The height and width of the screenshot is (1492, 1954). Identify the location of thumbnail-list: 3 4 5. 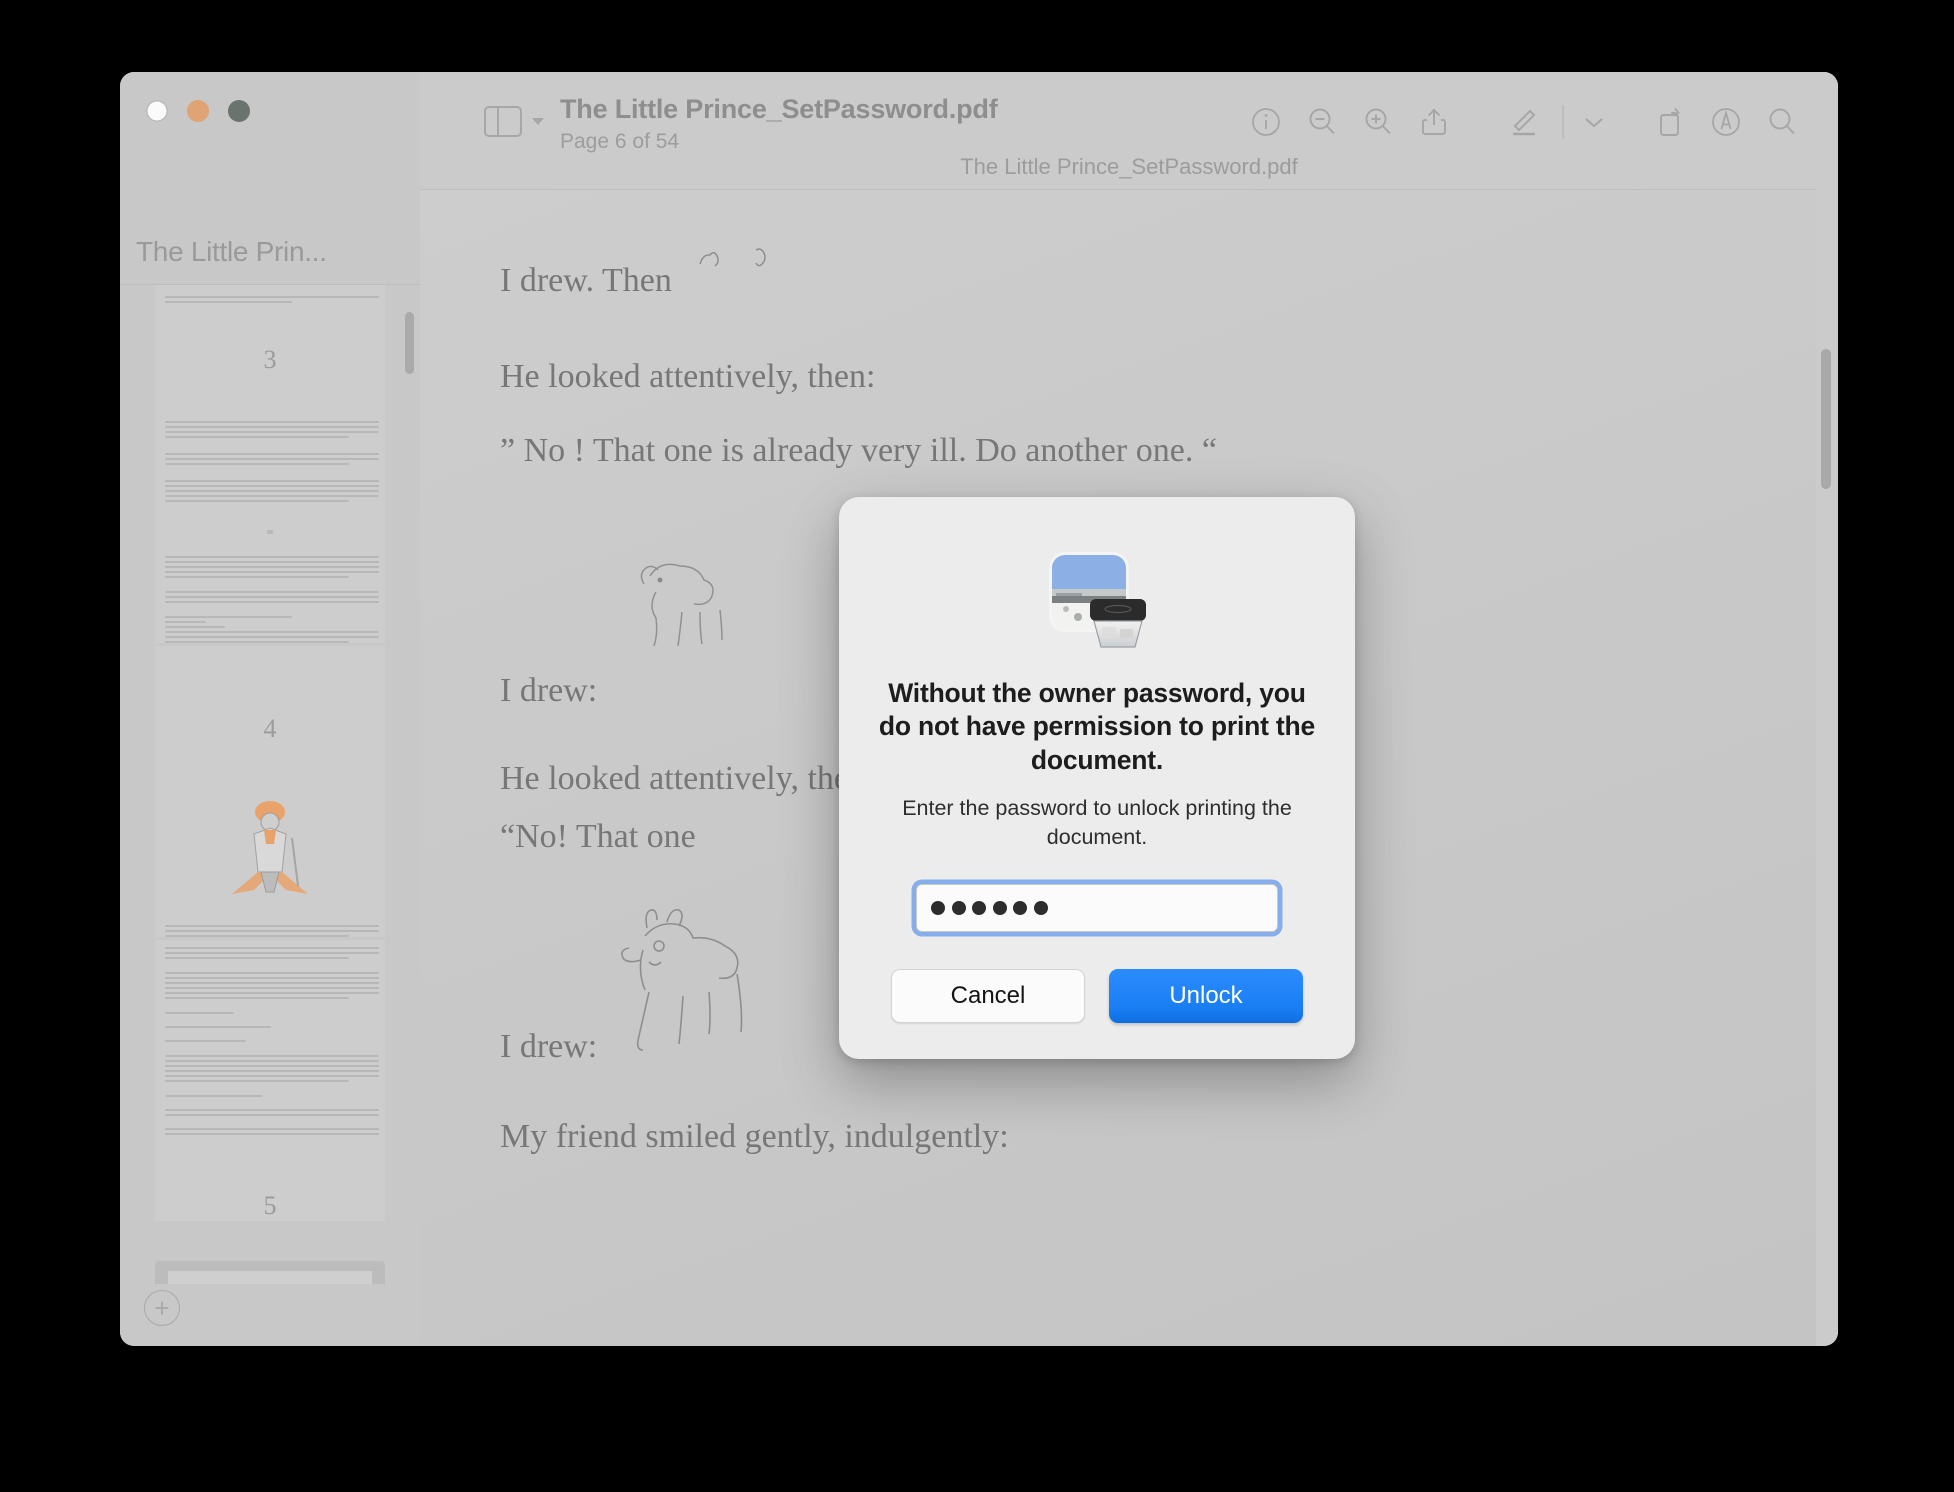
(270, 784).